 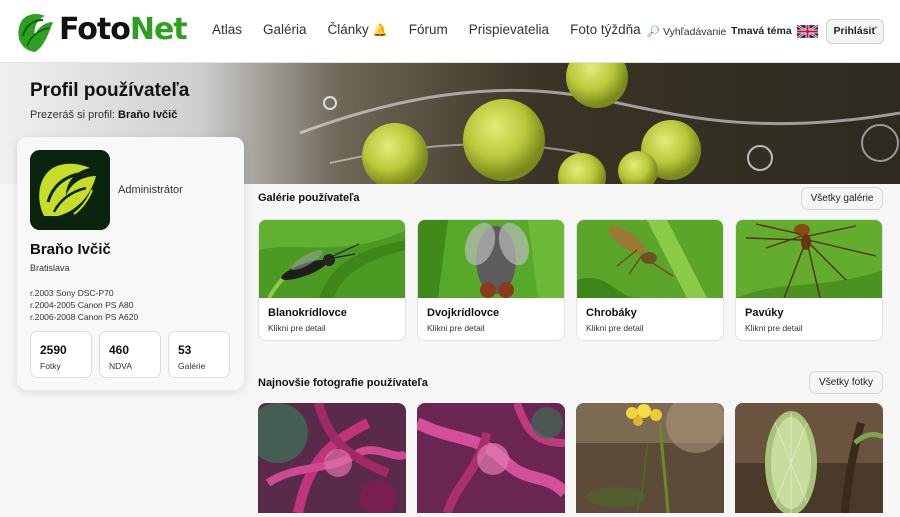 I want to click on logo-wordmark: FotoNet, so click(x=123, y=30).